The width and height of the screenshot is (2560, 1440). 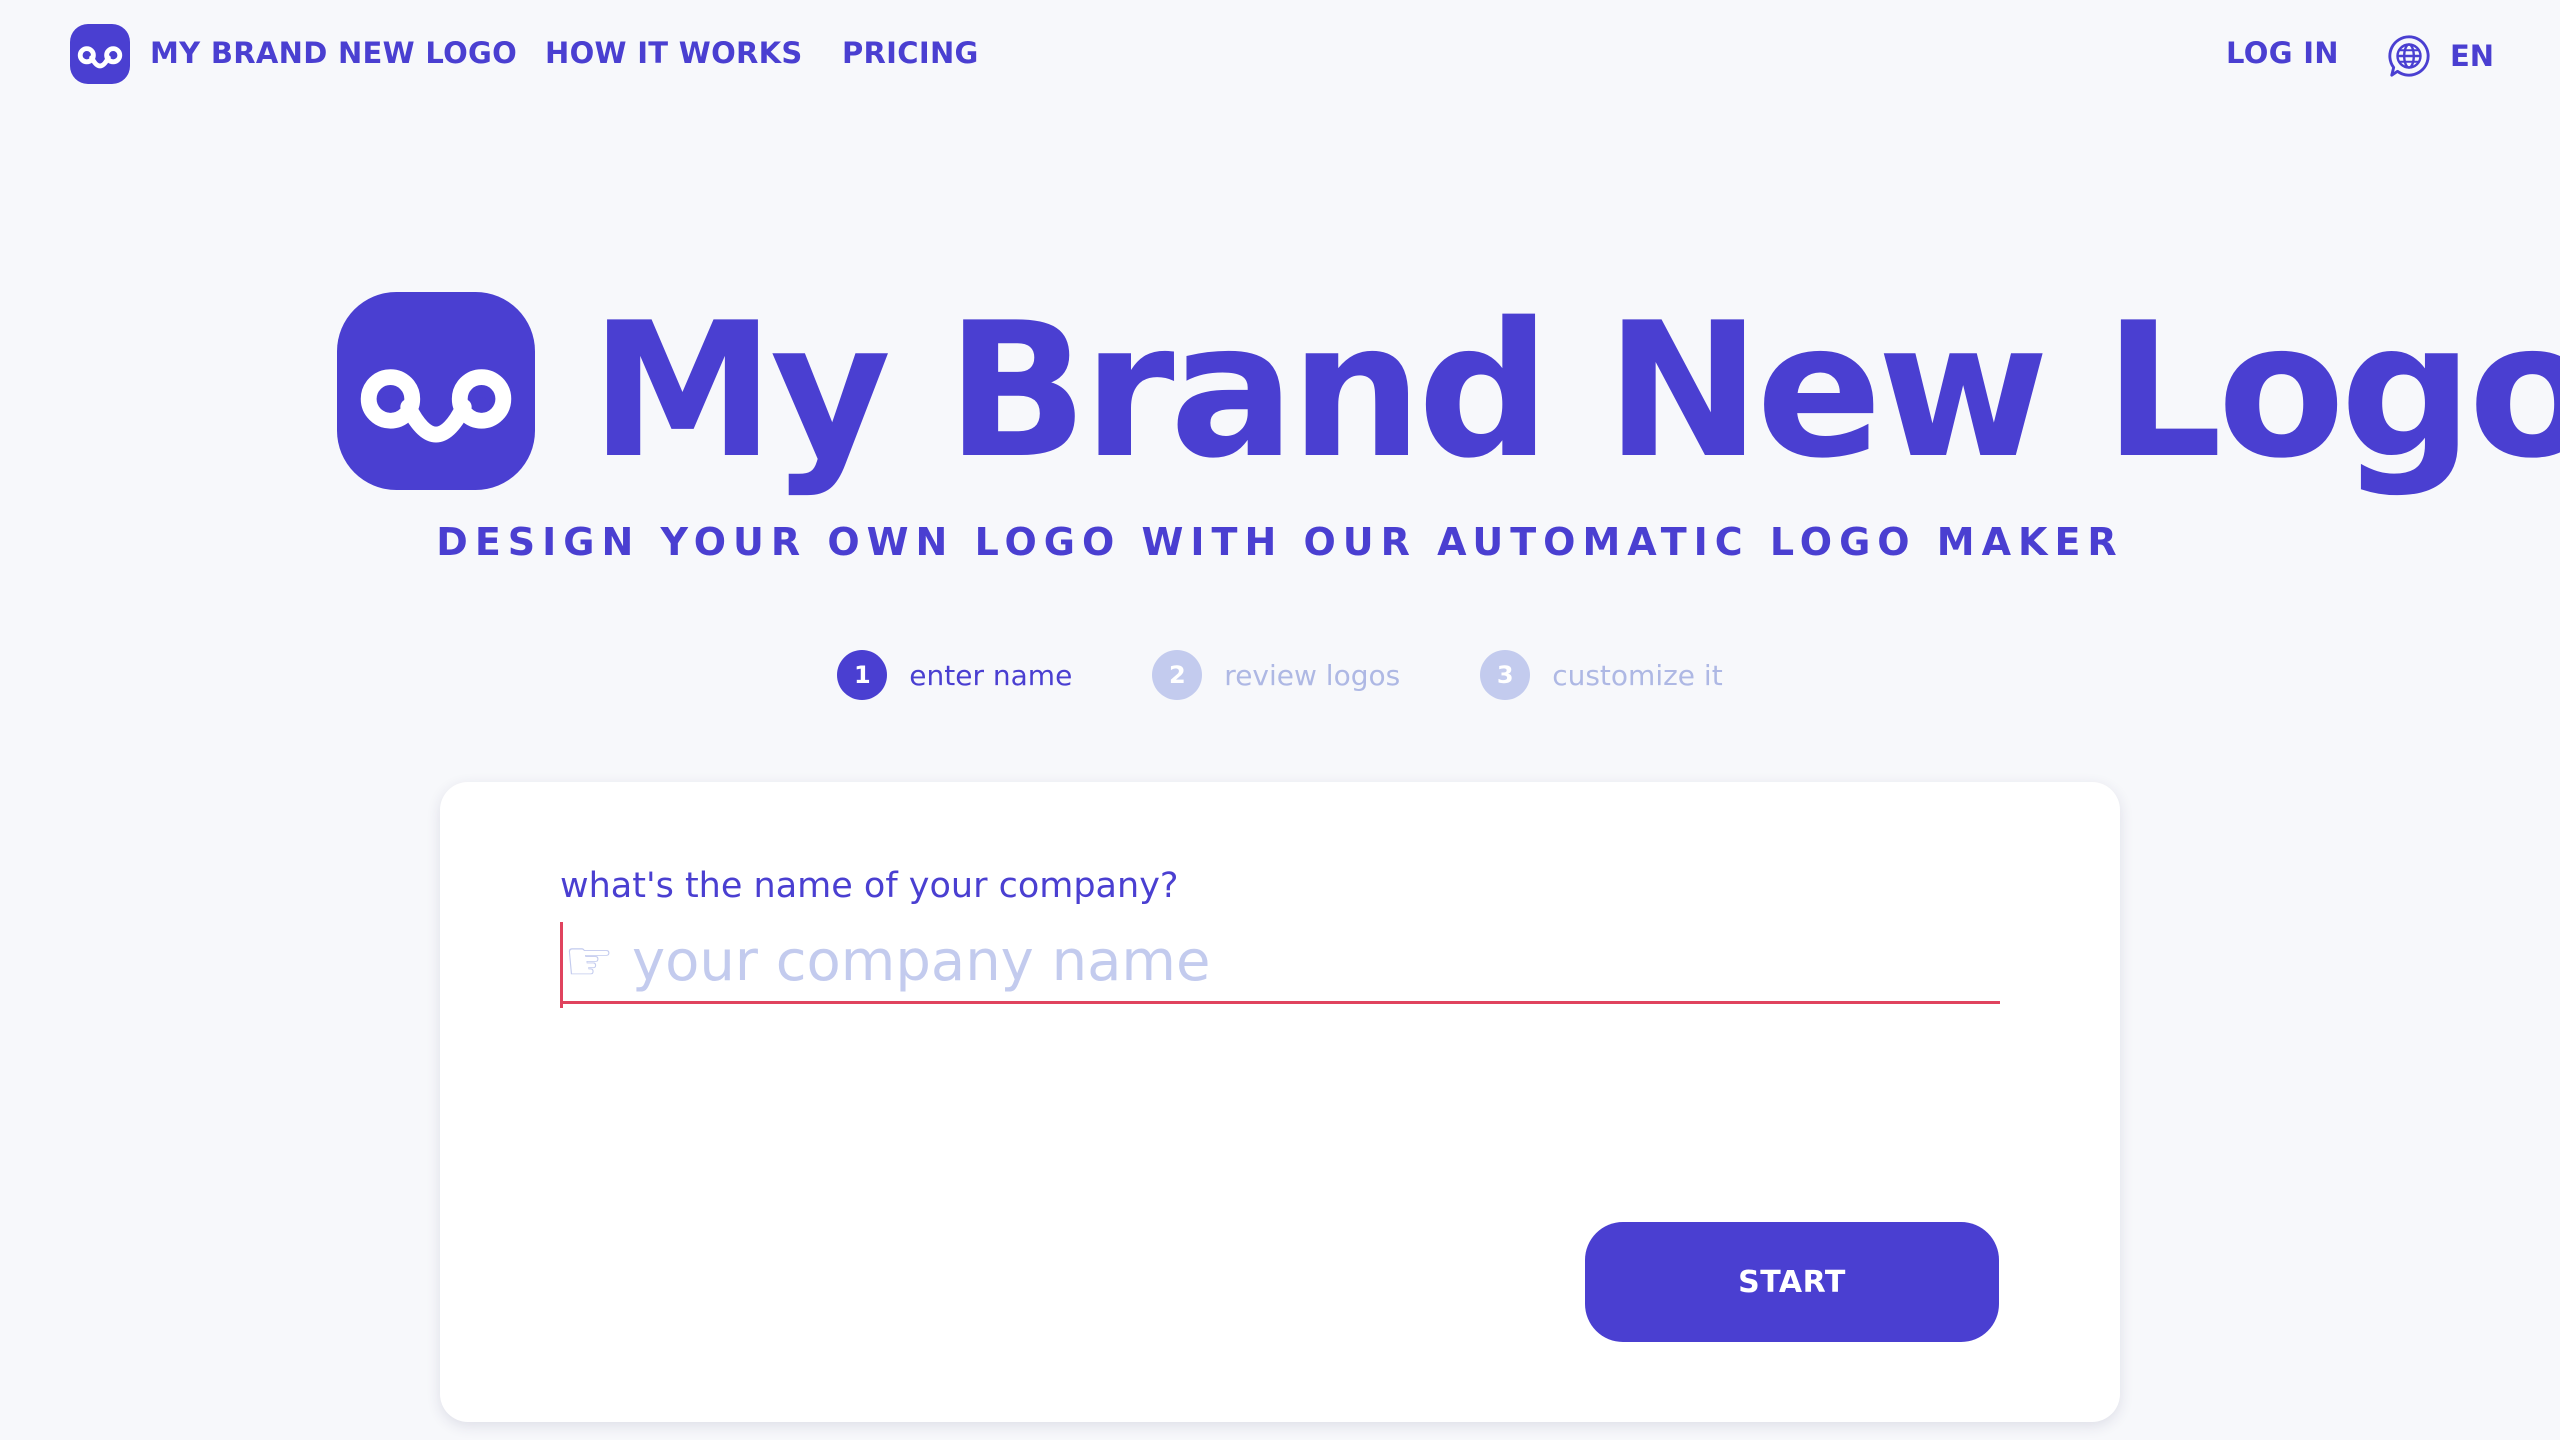 What do you see at coordinates (2440, 56) in the screenshot?
I see `language-selector: EN` at bounding box center [2440, 56].